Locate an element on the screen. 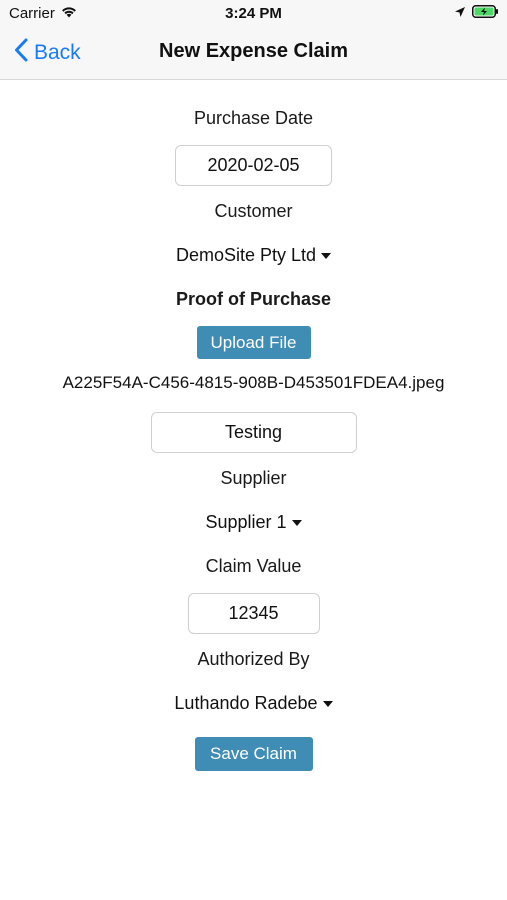  supplier-select-row: Supplier 1 is located at coordinates (253, 522).